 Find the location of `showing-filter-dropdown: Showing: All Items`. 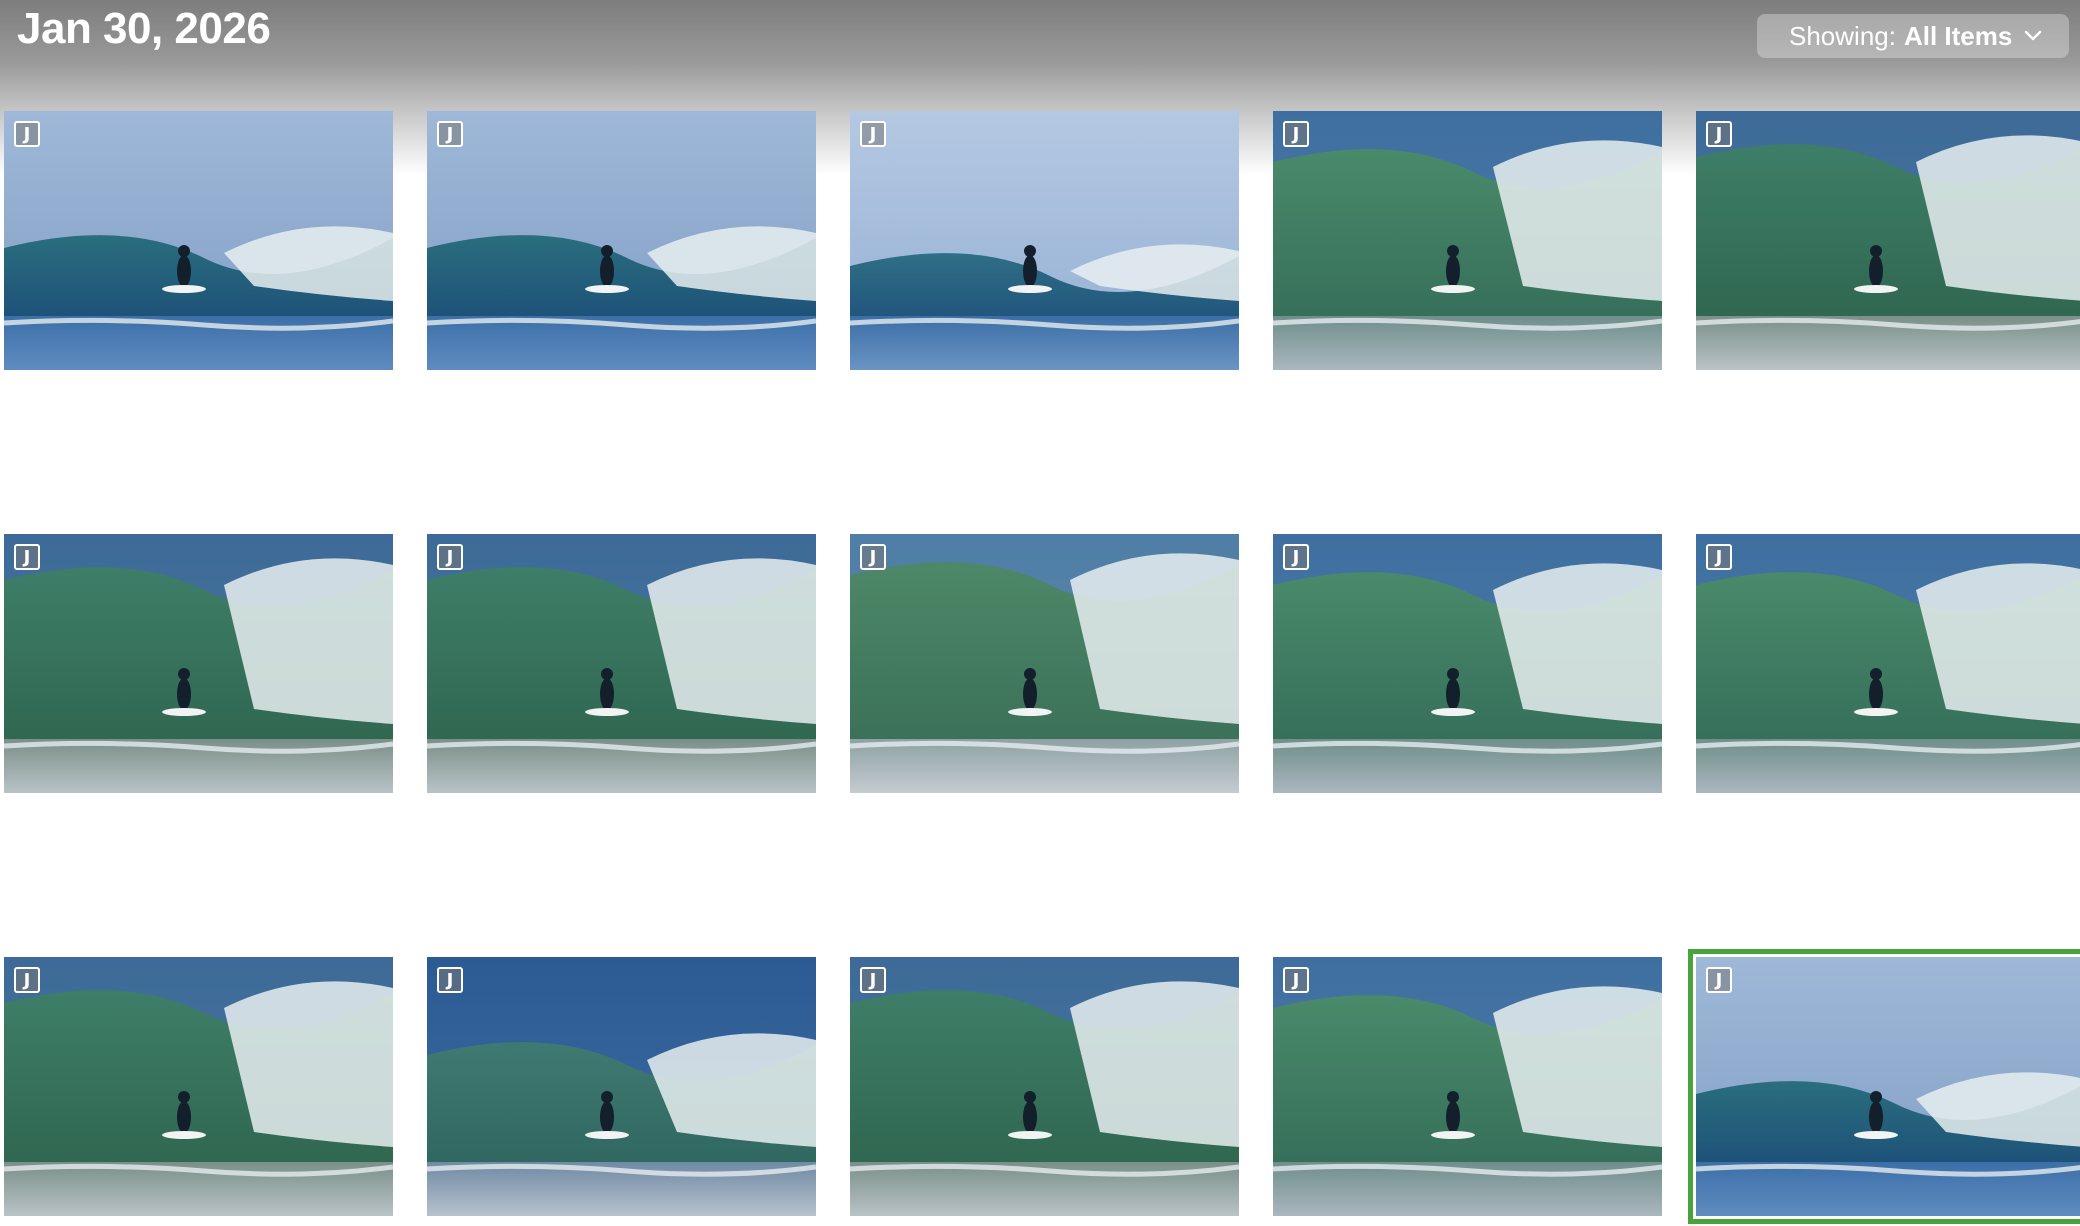

showing-filter-dropdown: Showing: All Items is located at coordinates (1913, 36).